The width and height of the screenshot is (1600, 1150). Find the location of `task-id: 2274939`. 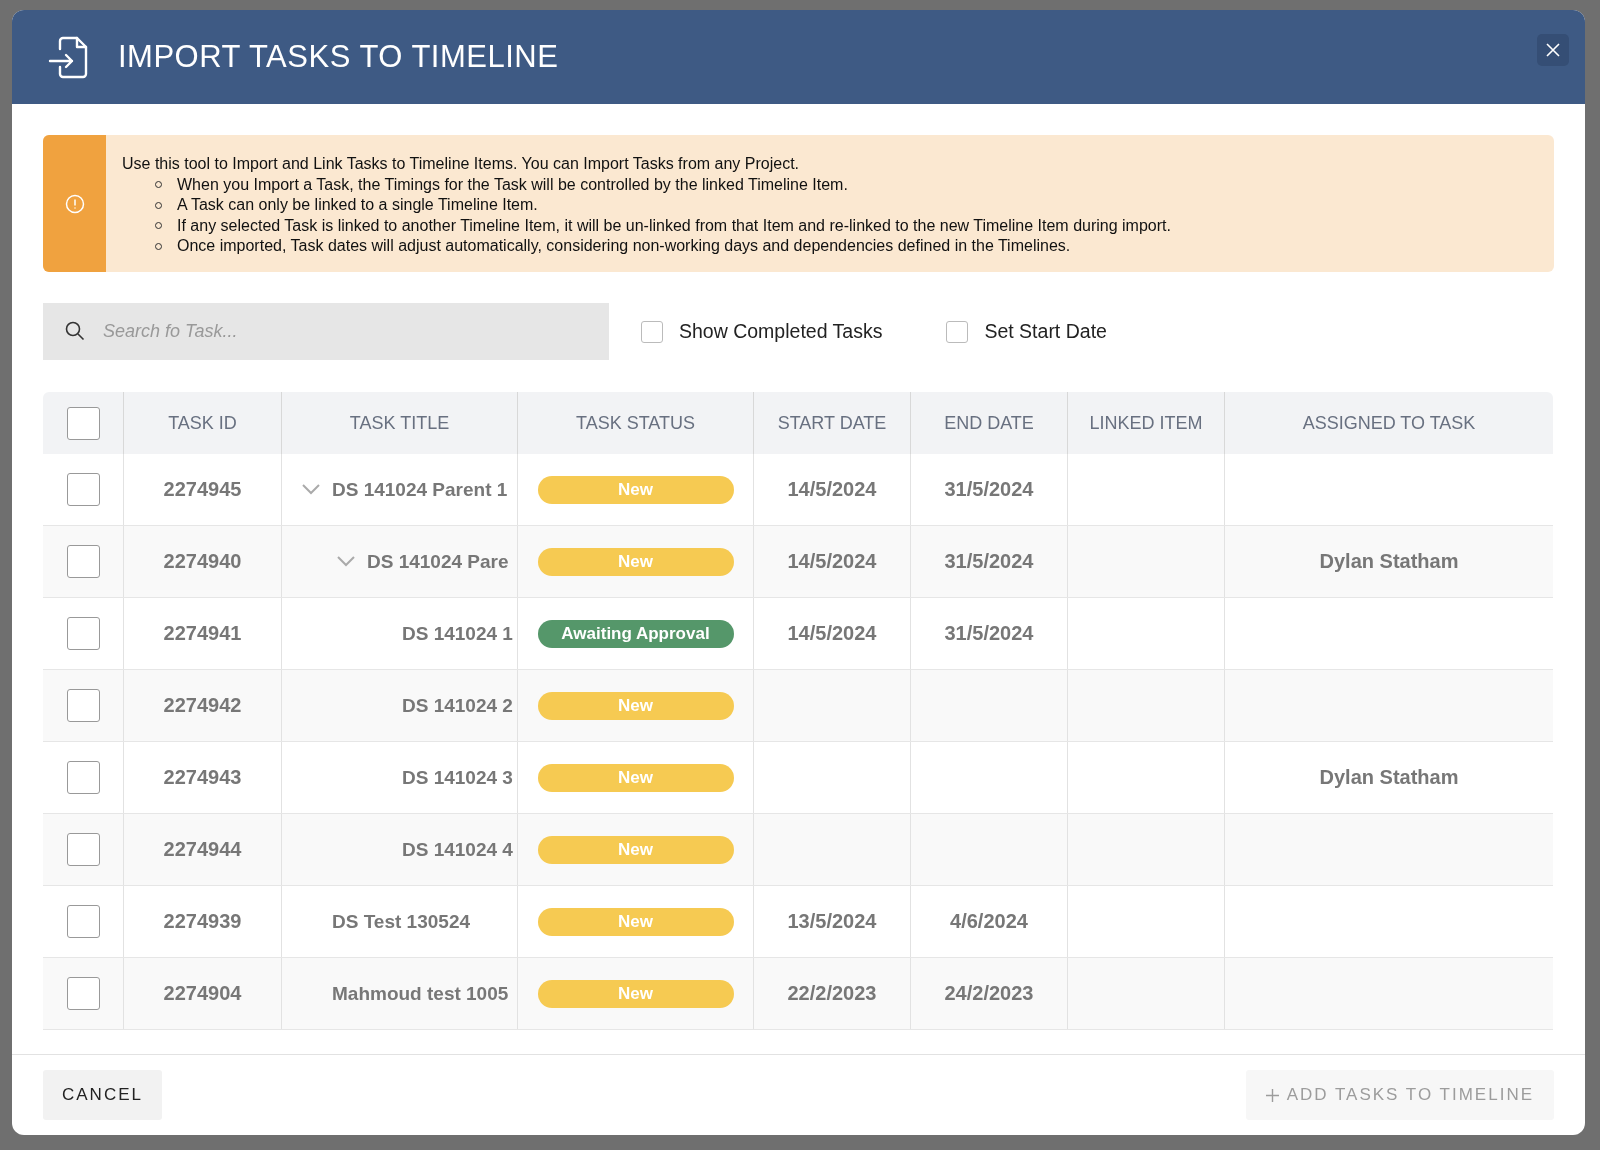

task-id: 2274939 is located at coordinates (202, 921).